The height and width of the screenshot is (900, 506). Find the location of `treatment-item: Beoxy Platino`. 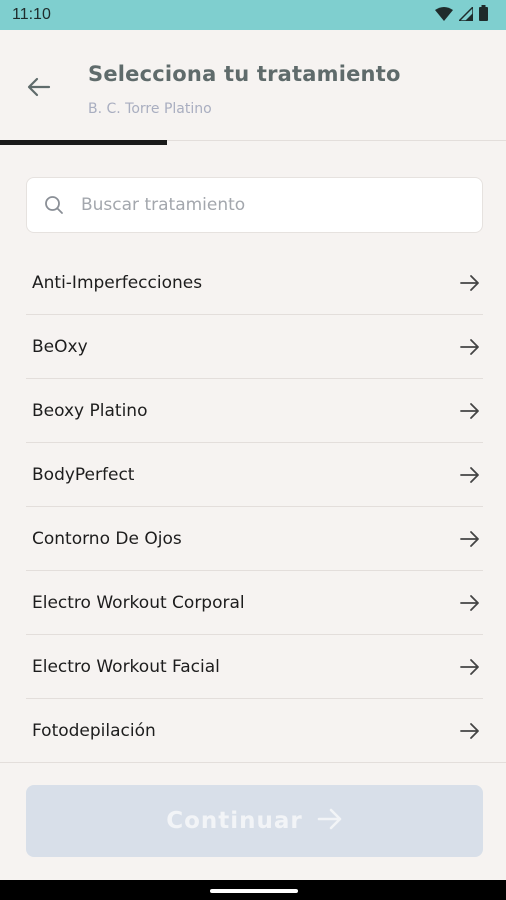

treatment-item: Beoxy Platino is located at coordinates (254, 411).